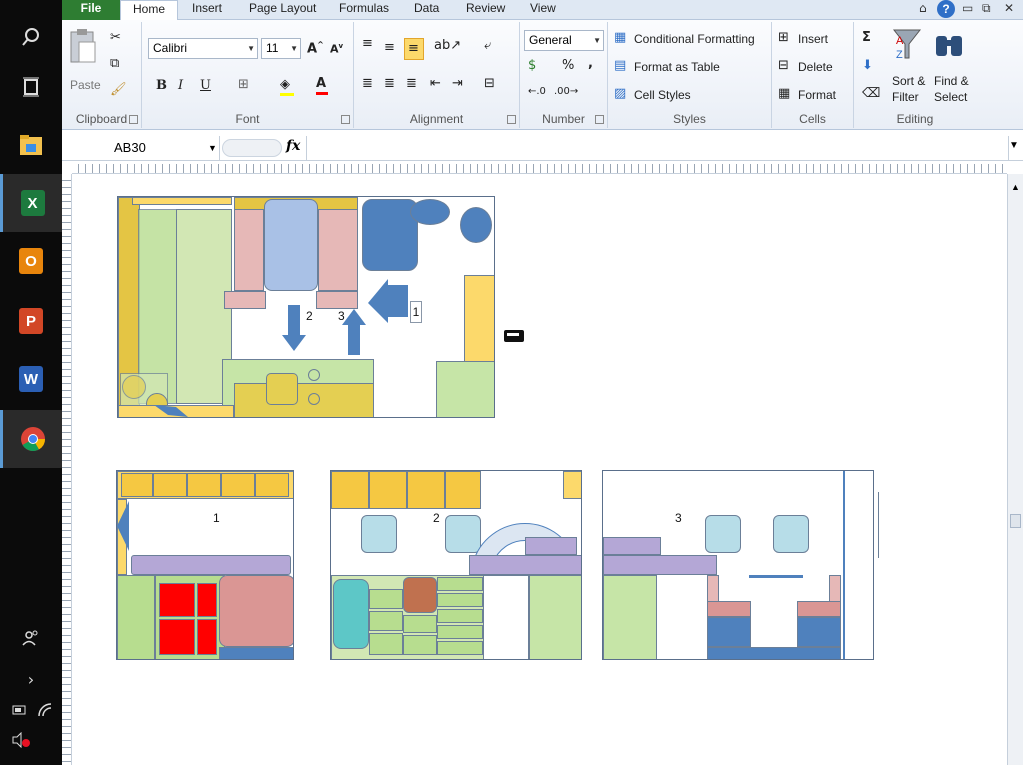  I want to click on conditional-formatting-button: ▦ Conditional Formatting, so click(692, 40).